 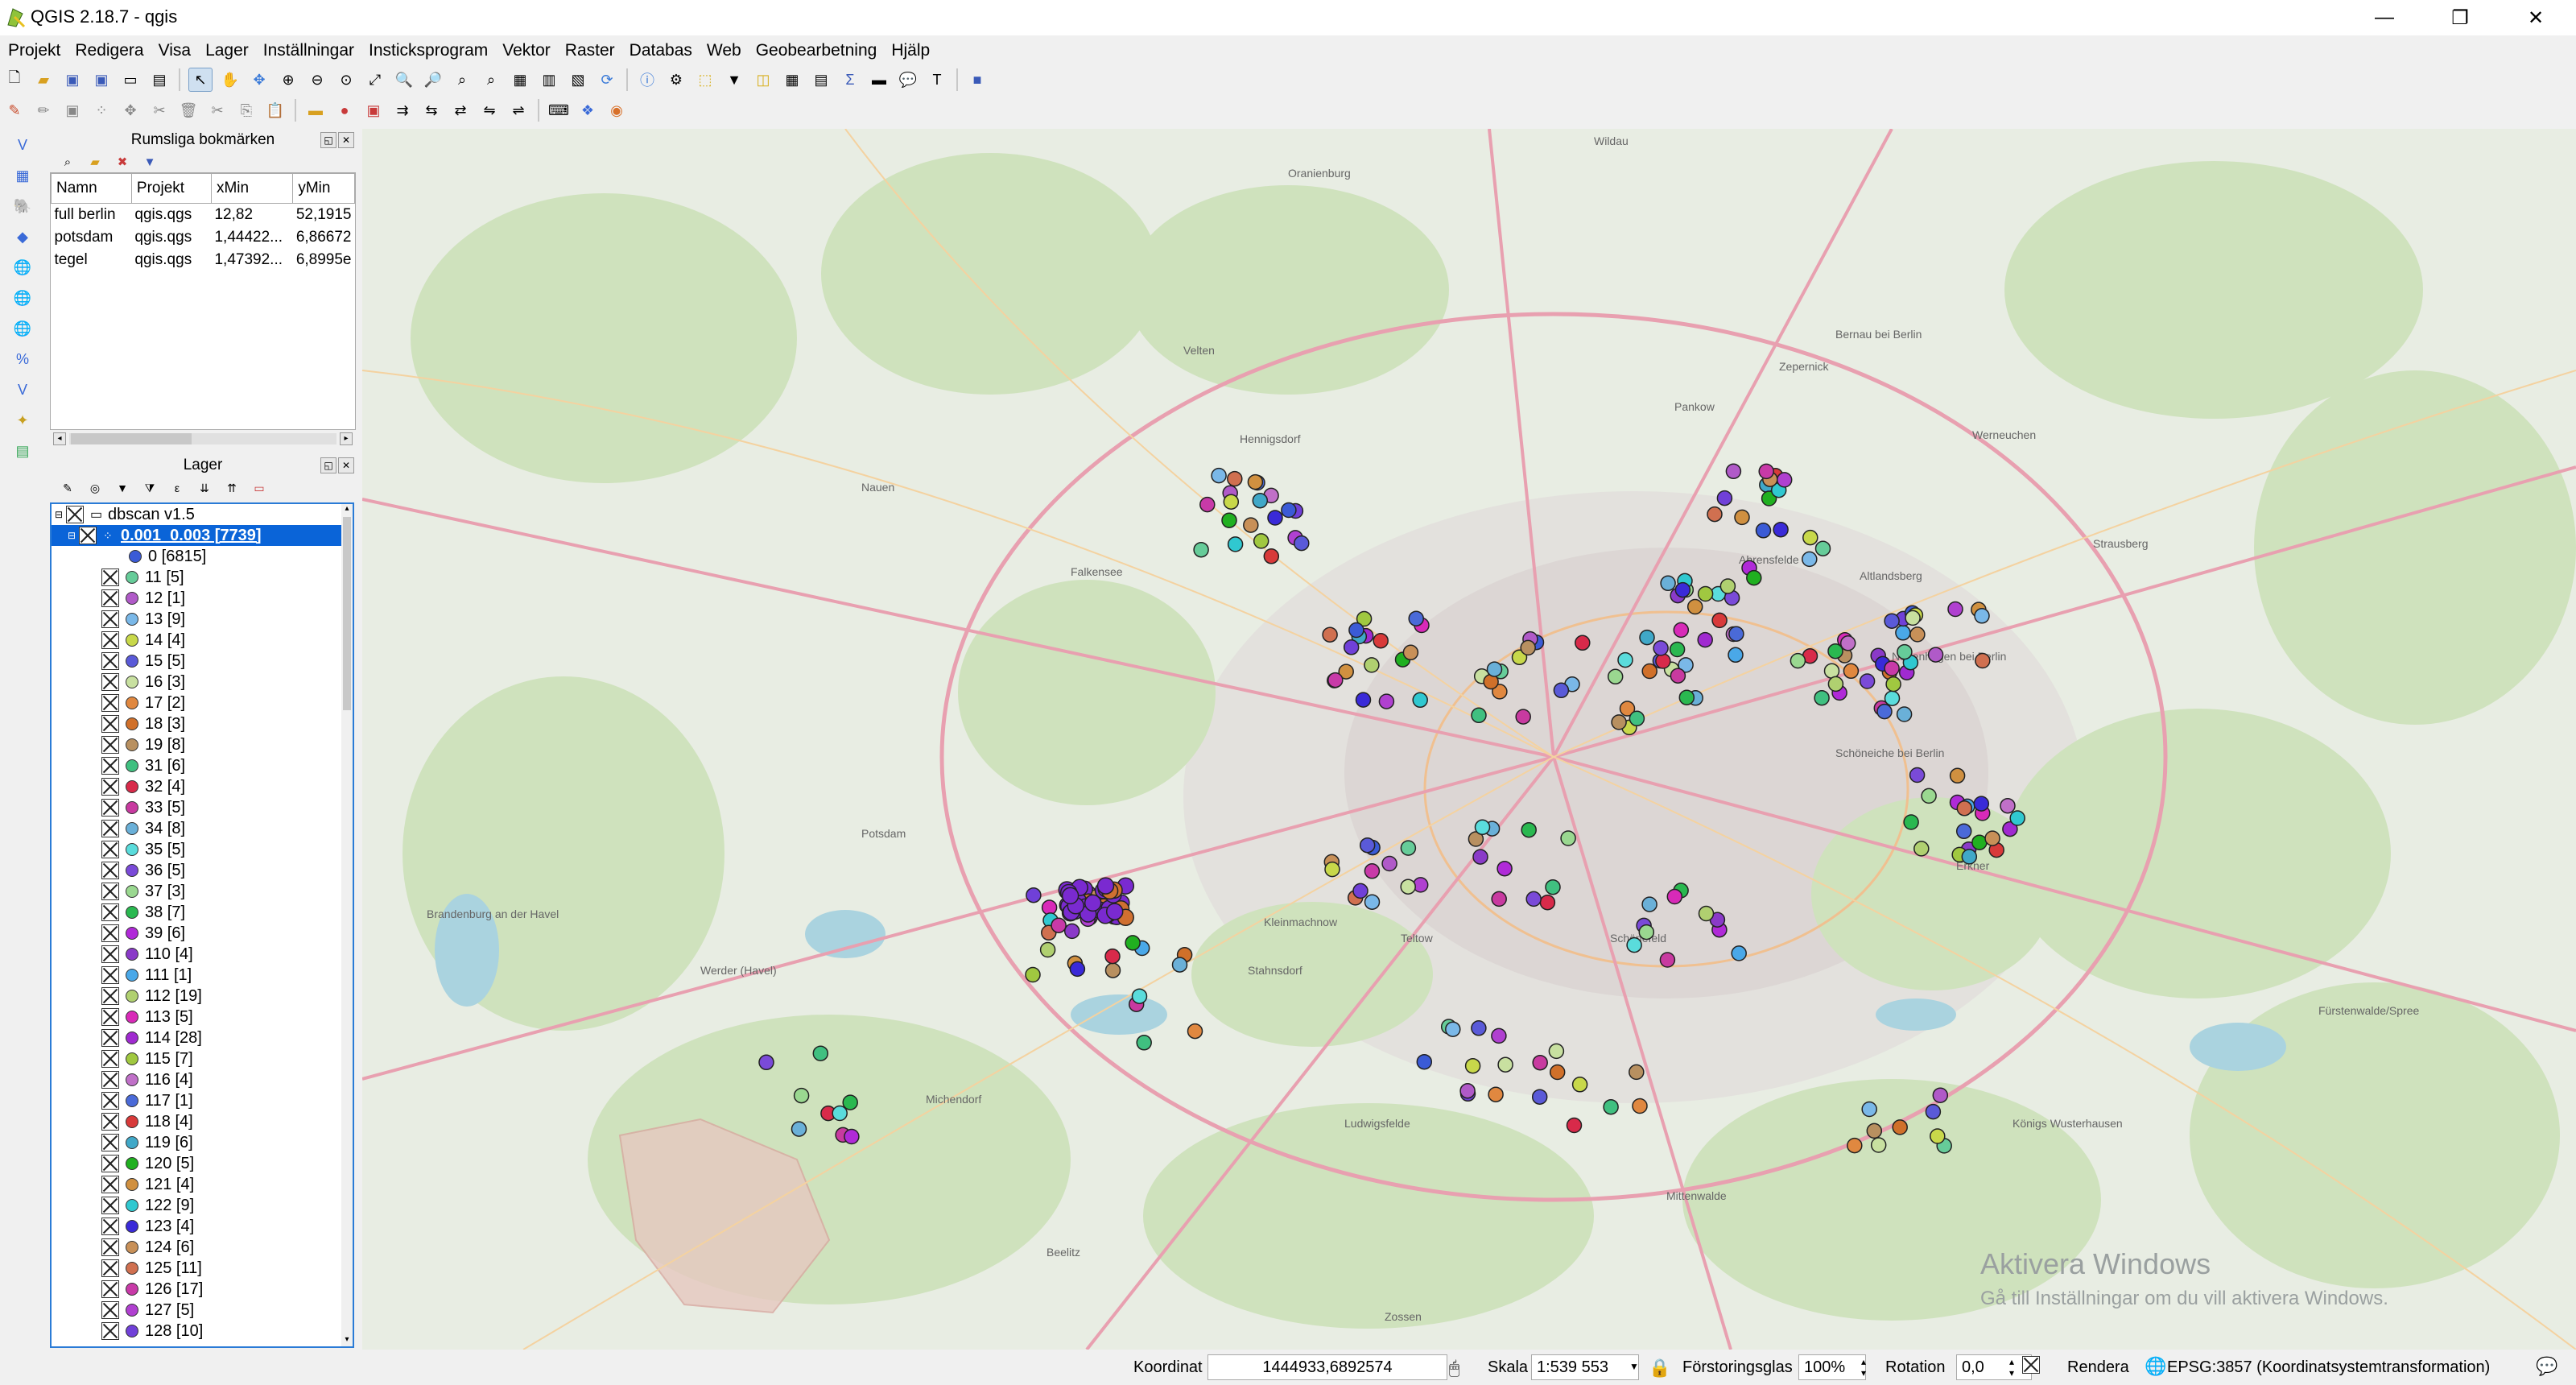 What do you see at coordinates (288, 79) in the screenshot?
I see `zoom-in-icon: ⊕` at bounding box center [288, 79].